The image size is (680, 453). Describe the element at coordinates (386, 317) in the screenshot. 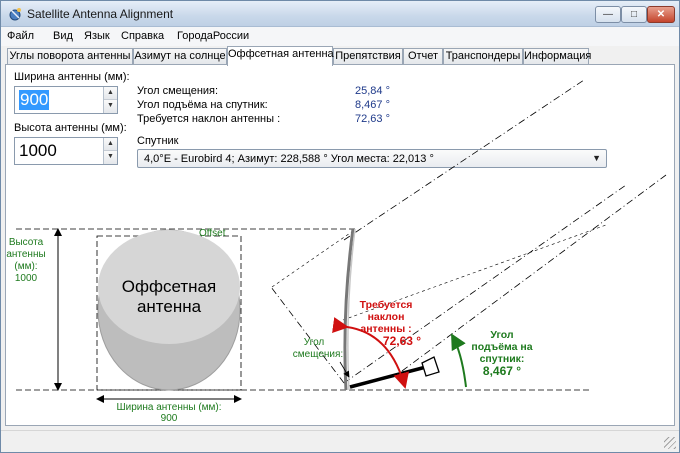

I see `tilt-text-line2: наклон` at that location.